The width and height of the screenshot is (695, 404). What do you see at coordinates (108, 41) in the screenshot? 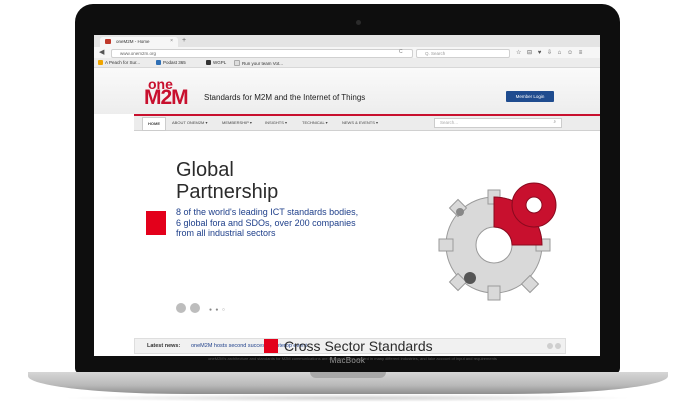
I see `favicon-icon` at bounding box center [108, 41].